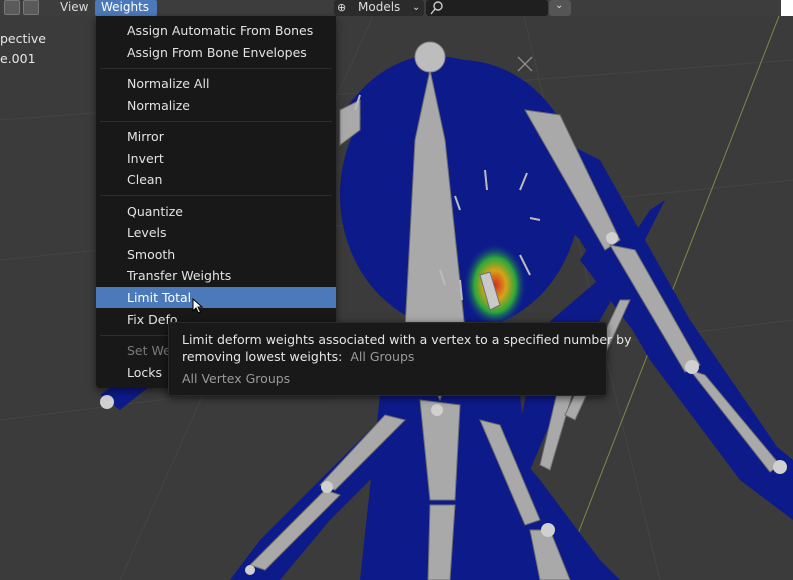 The height and width of the screenshot is (580, 793). Describe the element at coordinates (262, 356) in the screenshot. I see `tooltip-description-prefix: removing lowest weights:` at that location.